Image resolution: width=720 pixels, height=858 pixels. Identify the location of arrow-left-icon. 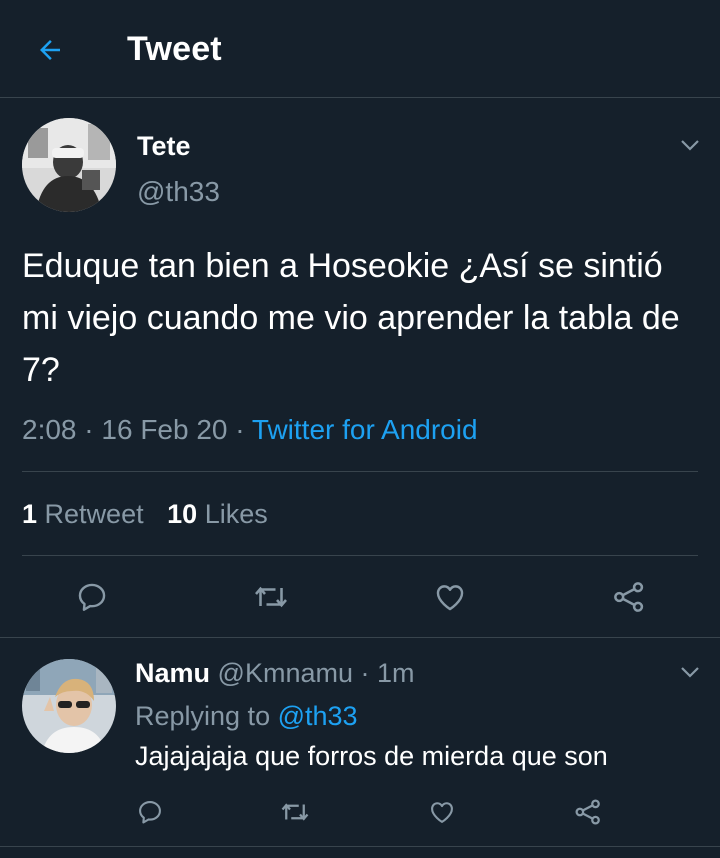
(50, 50).